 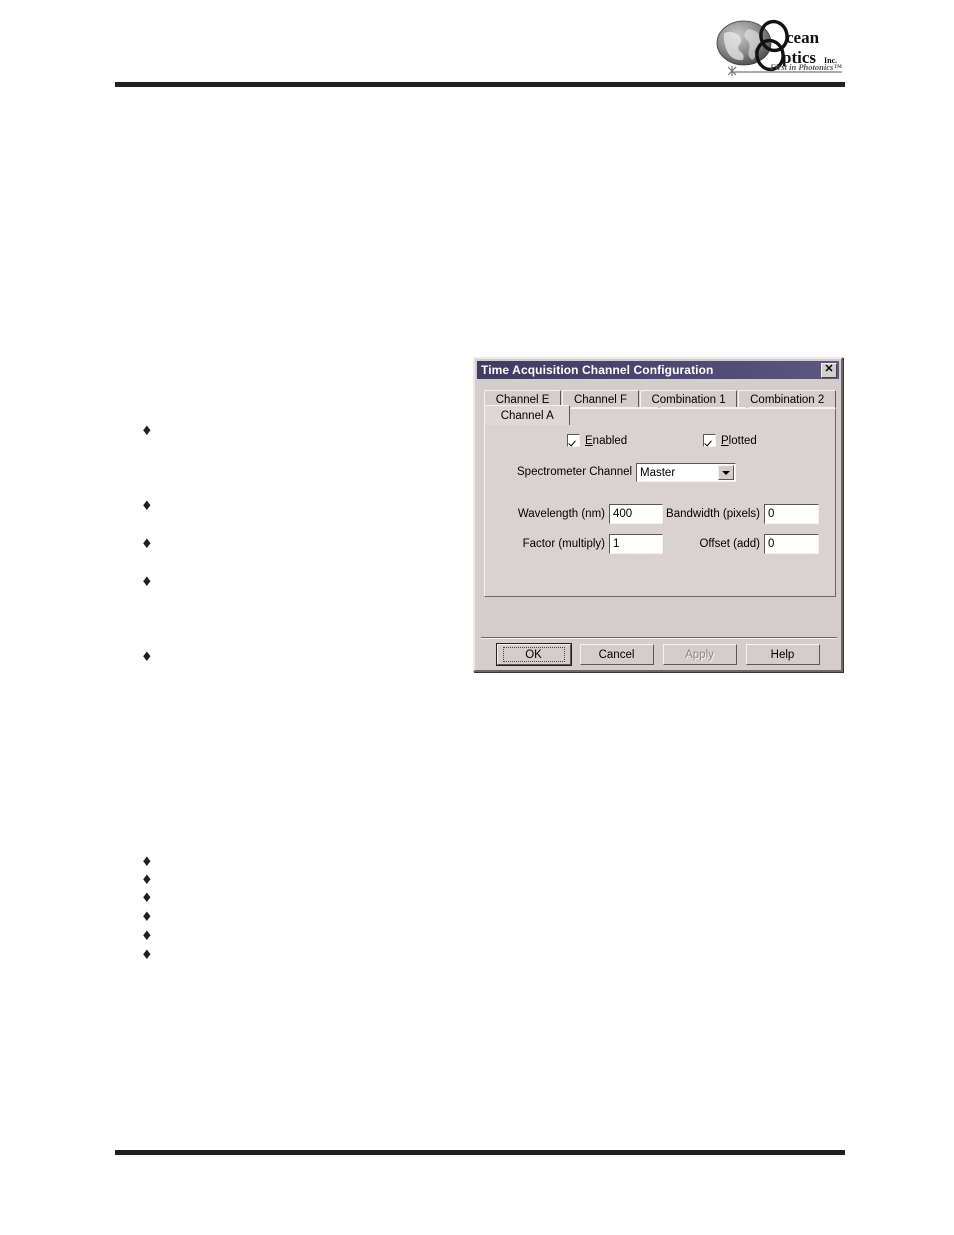 What do you see at coordinates (600, 399) in the screenshot?
I see `tab-channel-f: Channel F` at bounding box center [600, 399].